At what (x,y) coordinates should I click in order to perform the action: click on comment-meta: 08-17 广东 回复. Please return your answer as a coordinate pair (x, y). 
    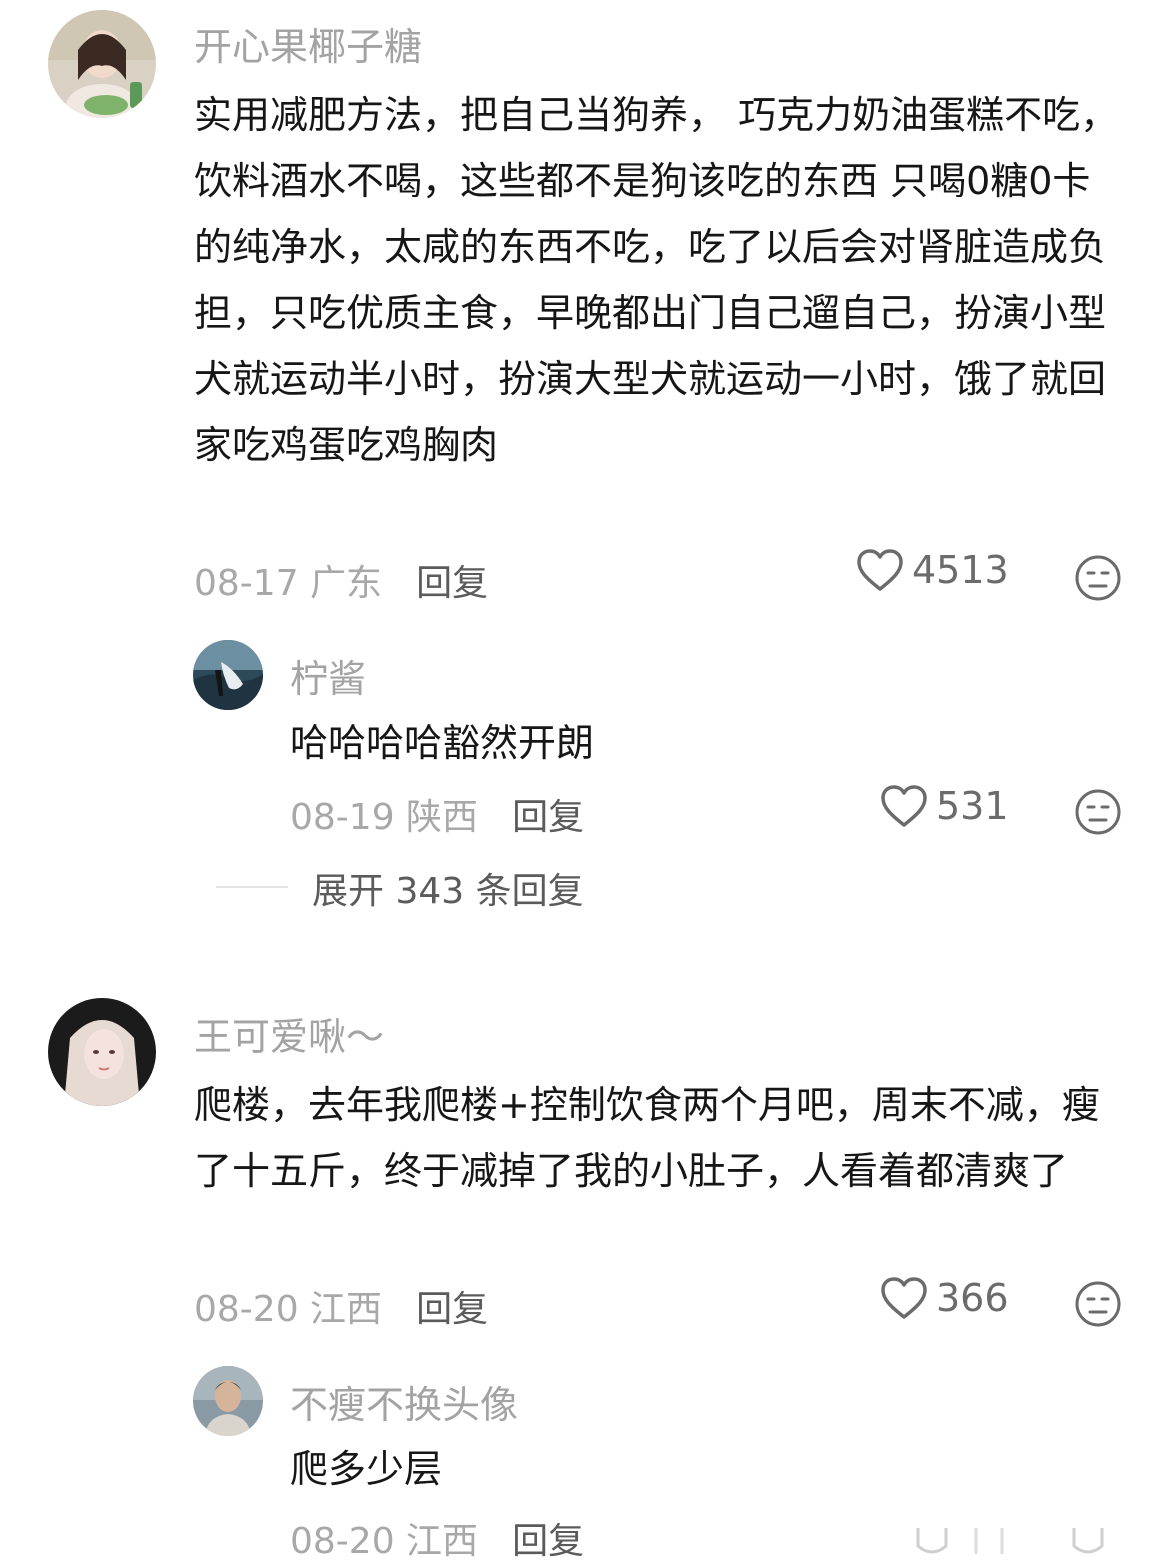
    Looking at the image, I should click on (341, 580).